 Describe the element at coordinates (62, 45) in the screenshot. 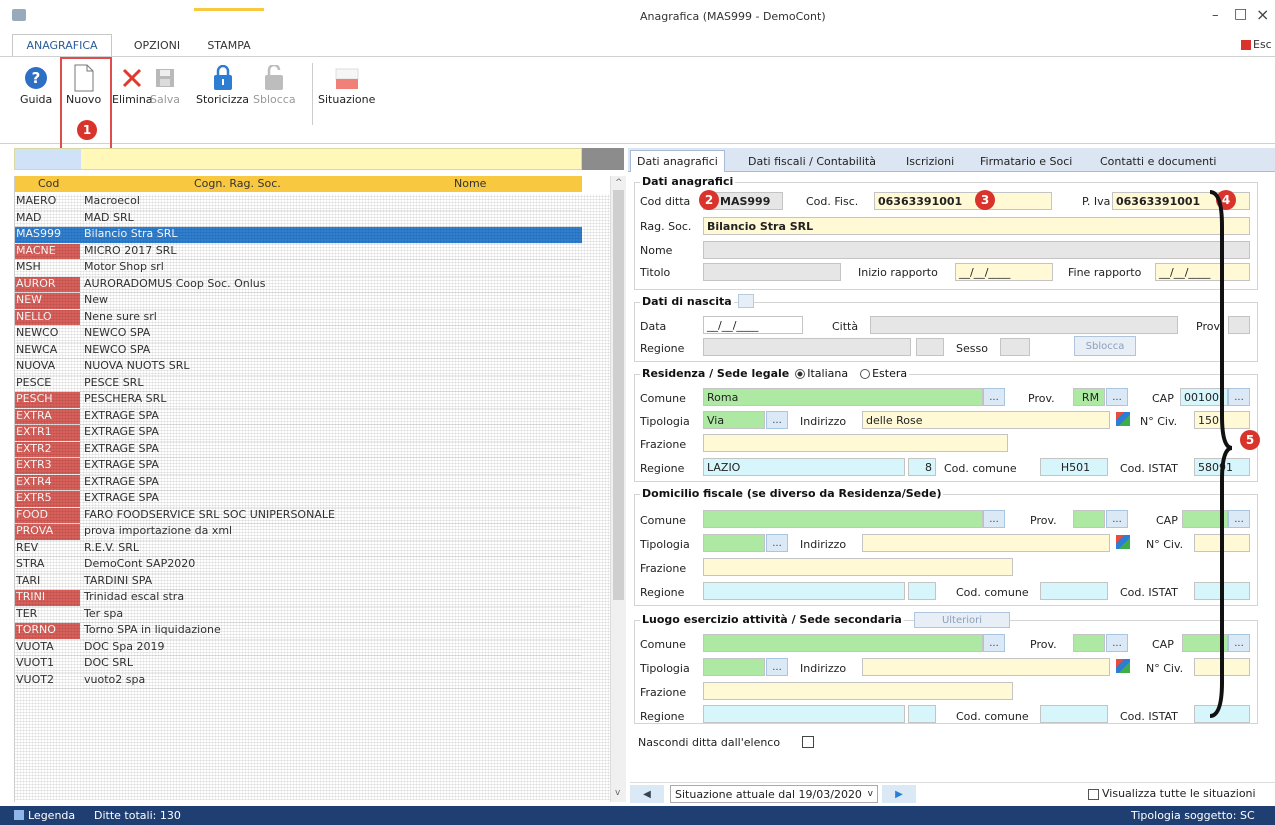

I see `tab-anagrafica: ANAGRAFICA` at that location.